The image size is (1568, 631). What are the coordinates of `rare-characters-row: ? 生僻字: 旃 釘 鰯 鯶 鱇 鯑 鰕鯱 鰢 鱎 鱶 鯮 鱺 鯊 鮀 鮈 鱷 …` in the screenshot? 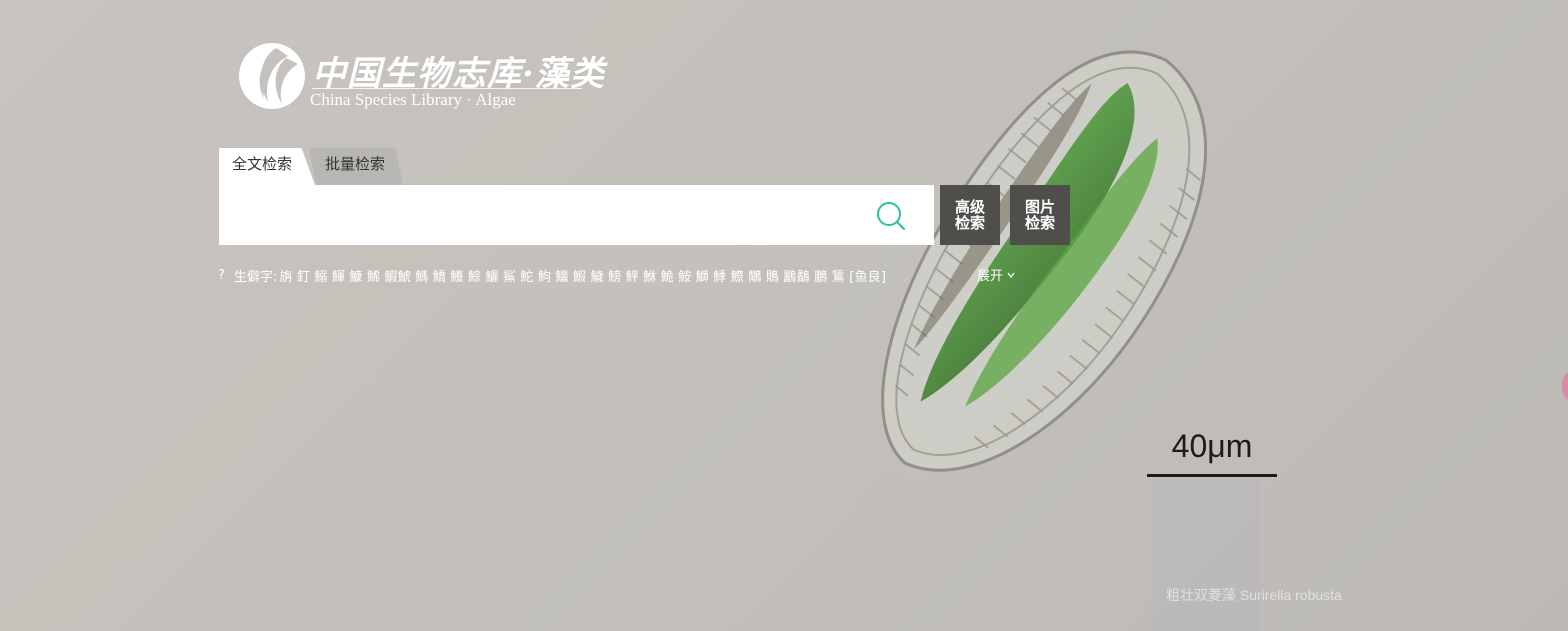 It's located at (552, 275).